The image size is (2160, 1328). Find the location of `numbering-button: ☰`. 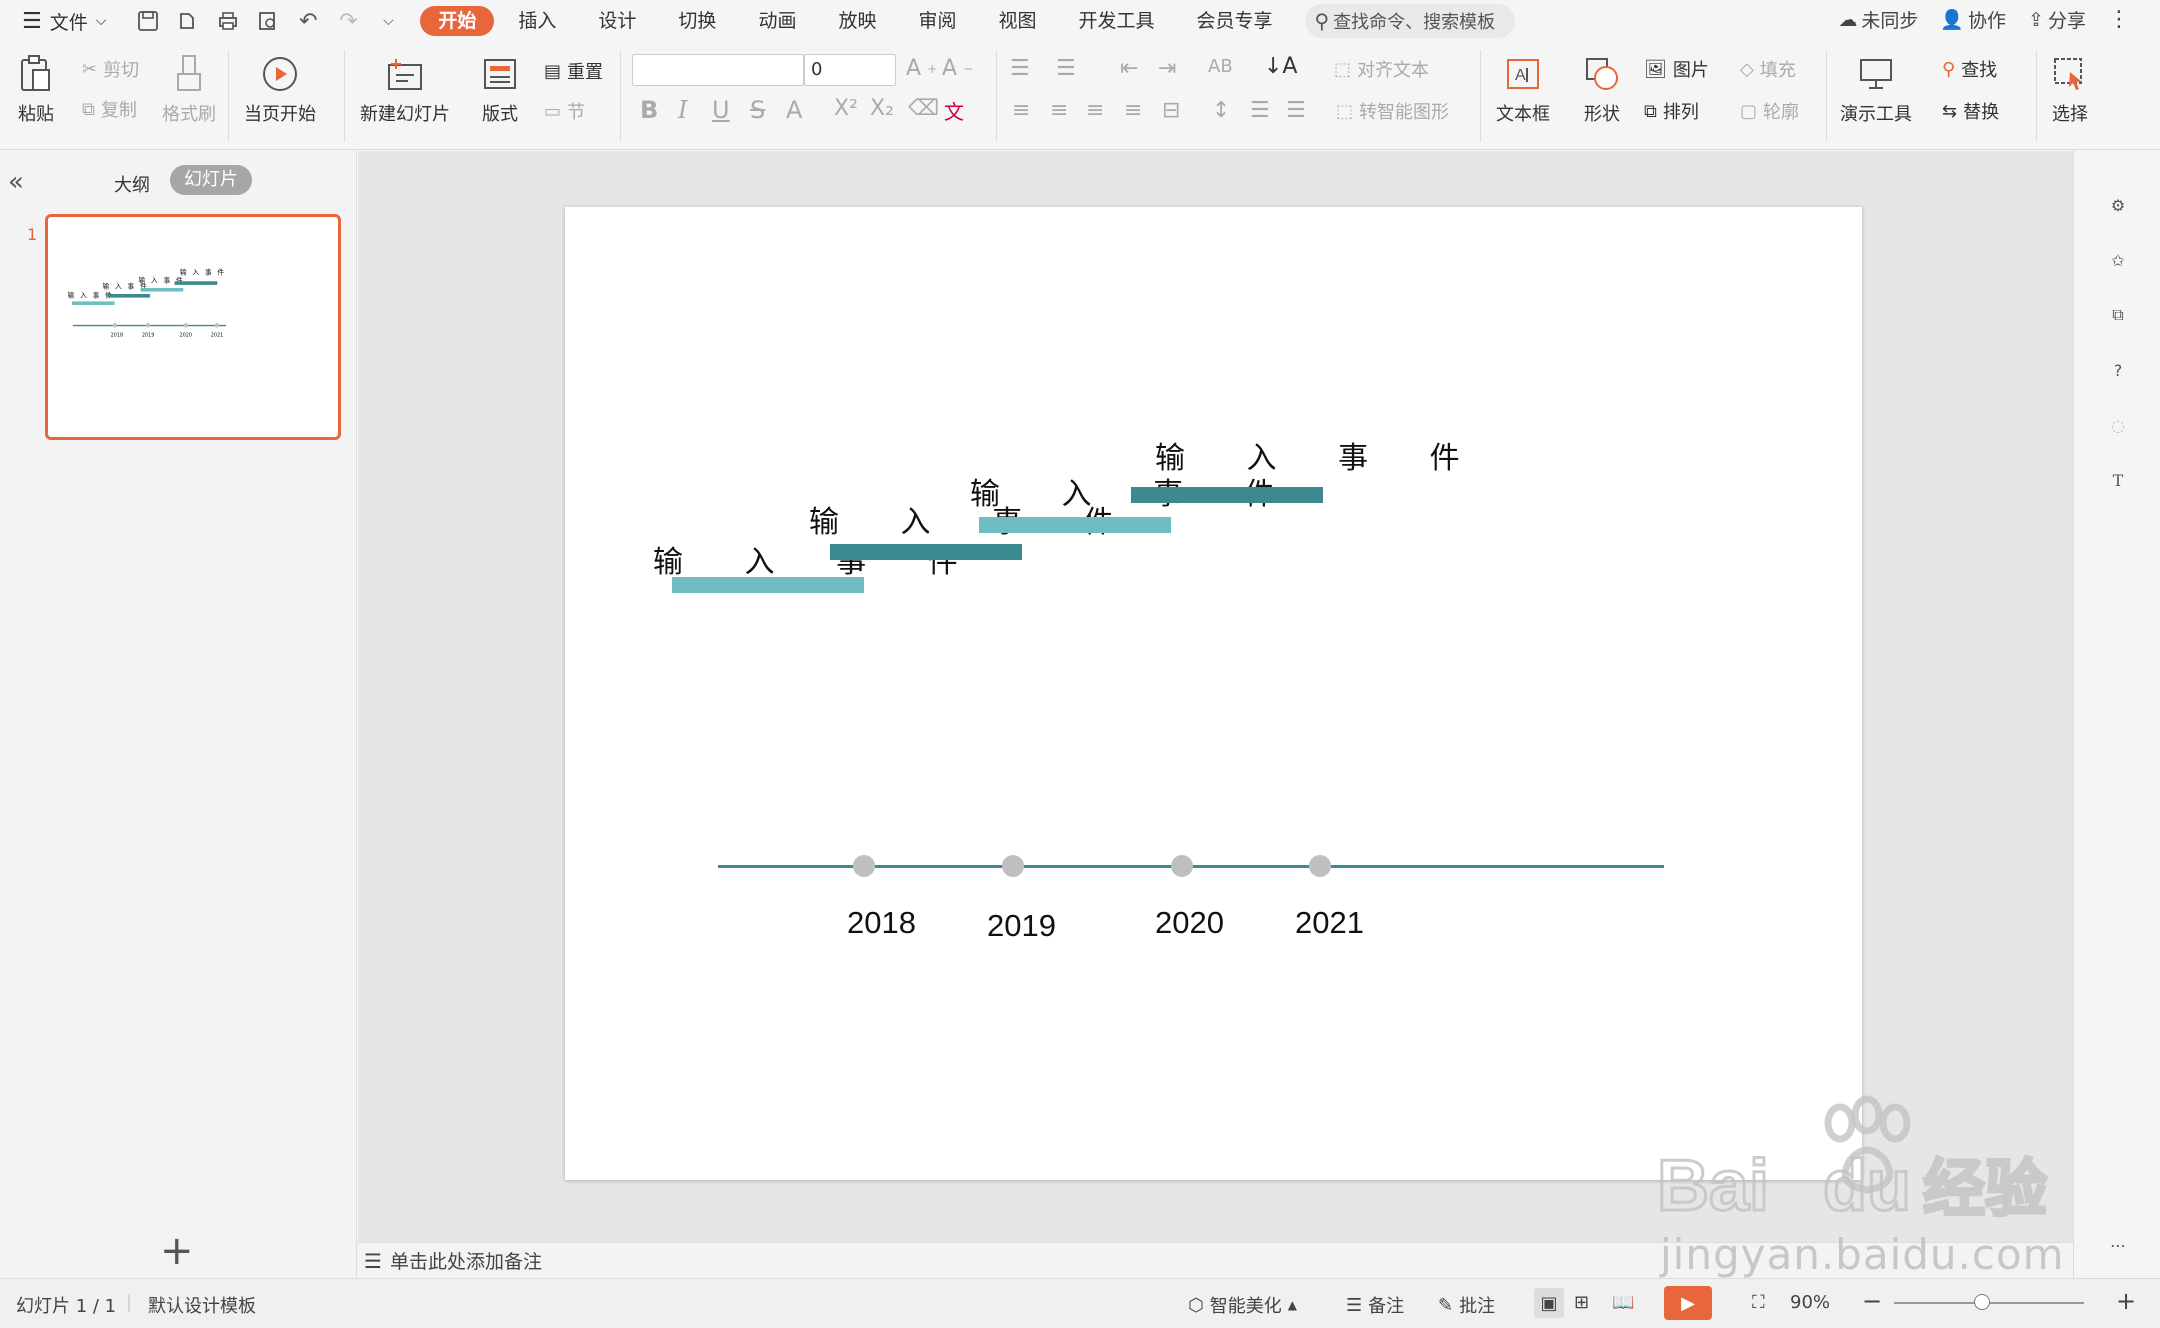

numbering-button: ☰ is located at coordinates (1066, 68).